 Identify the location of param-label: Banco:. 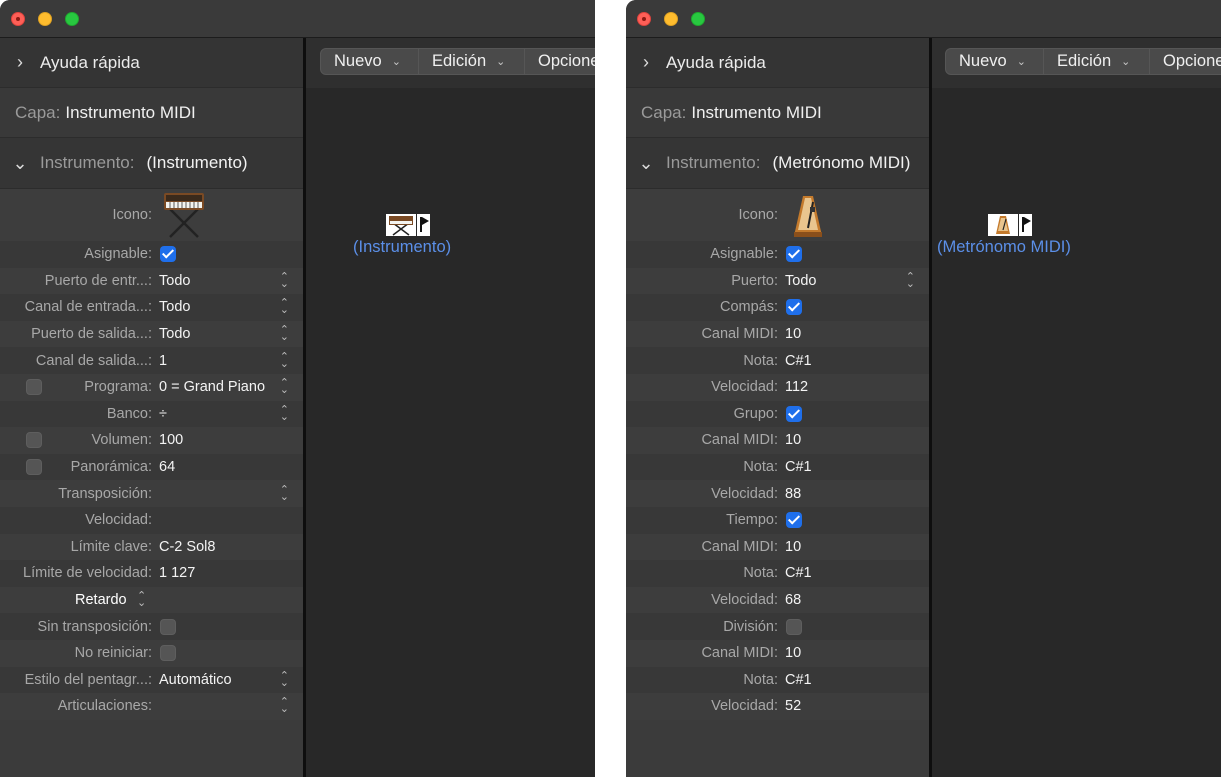
(129, 413).